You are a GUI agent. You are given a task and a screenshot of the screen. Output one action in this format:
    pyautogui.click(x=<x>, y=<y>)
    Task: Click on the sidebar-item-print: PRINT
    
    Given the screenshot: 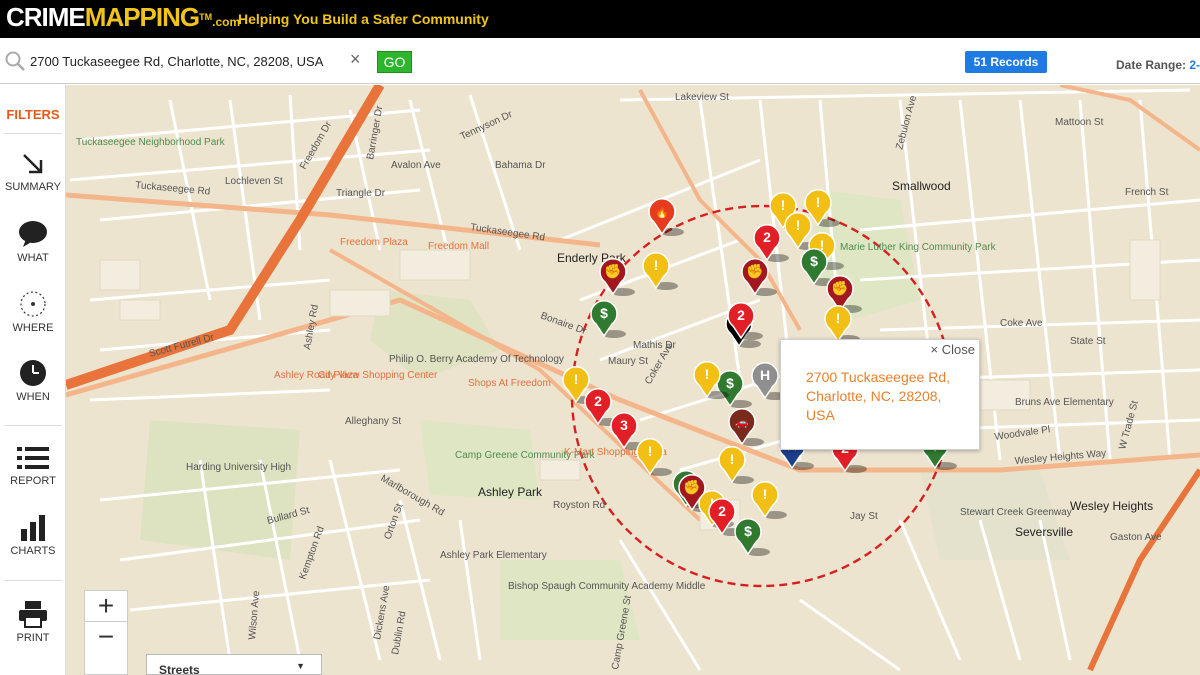 What is the action you would take?
    pyautogui.click(x=33, y=622)
    